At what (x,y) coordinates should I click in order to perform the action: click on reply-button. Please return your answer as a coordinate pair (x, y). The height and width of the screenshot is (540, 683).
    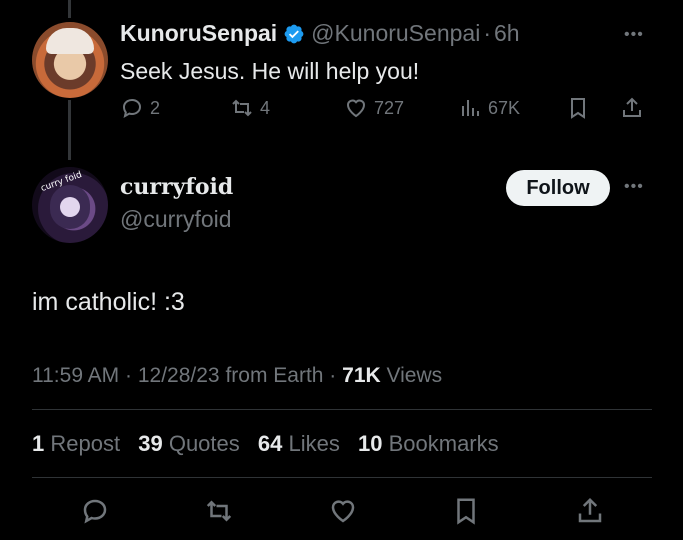
    Looking at the image, I should click on (95, 511).